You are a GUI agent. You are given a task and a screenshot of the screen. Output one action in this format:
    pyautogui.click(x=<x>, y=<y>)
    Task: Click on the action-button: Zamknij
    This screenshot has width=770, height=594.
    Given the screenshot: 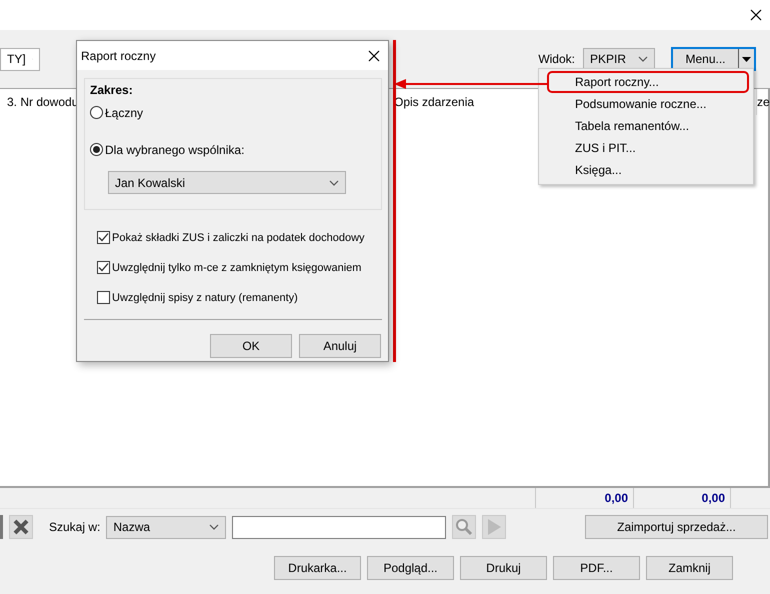 What is the action you would take?
    pyautogui.click(x=689, y=568)
    